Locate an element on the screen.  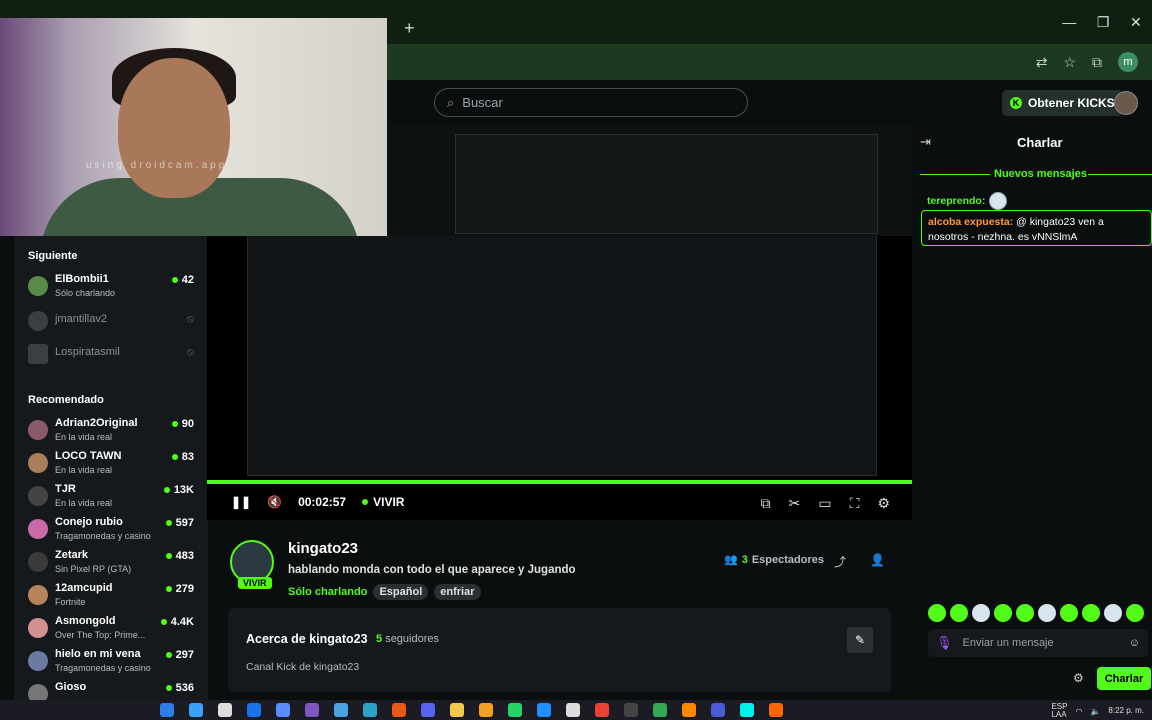
translate-icon: ⇄ is located at coordinates (1042, 62).